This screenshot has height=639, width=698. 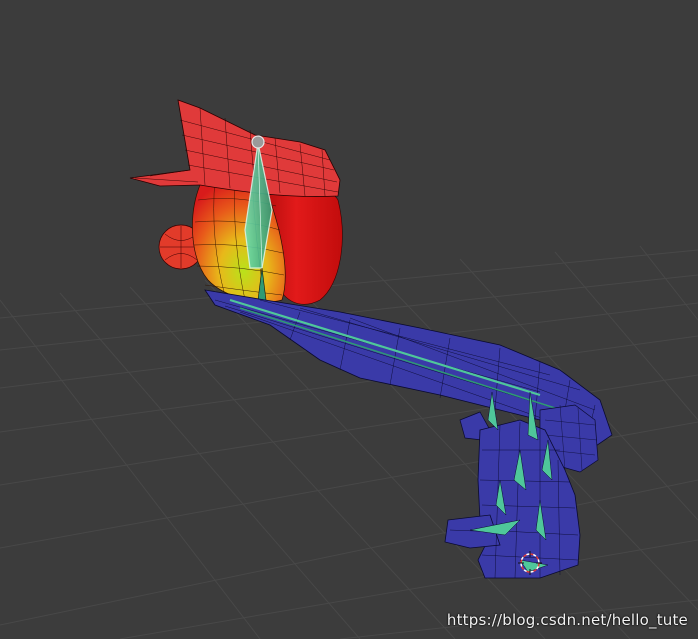 What do you see at coordinates (567, 620) in the screenshot?
I see `watermark-text: https://blog.csdn.net/hello_tute` at bounding box center [567, 620].